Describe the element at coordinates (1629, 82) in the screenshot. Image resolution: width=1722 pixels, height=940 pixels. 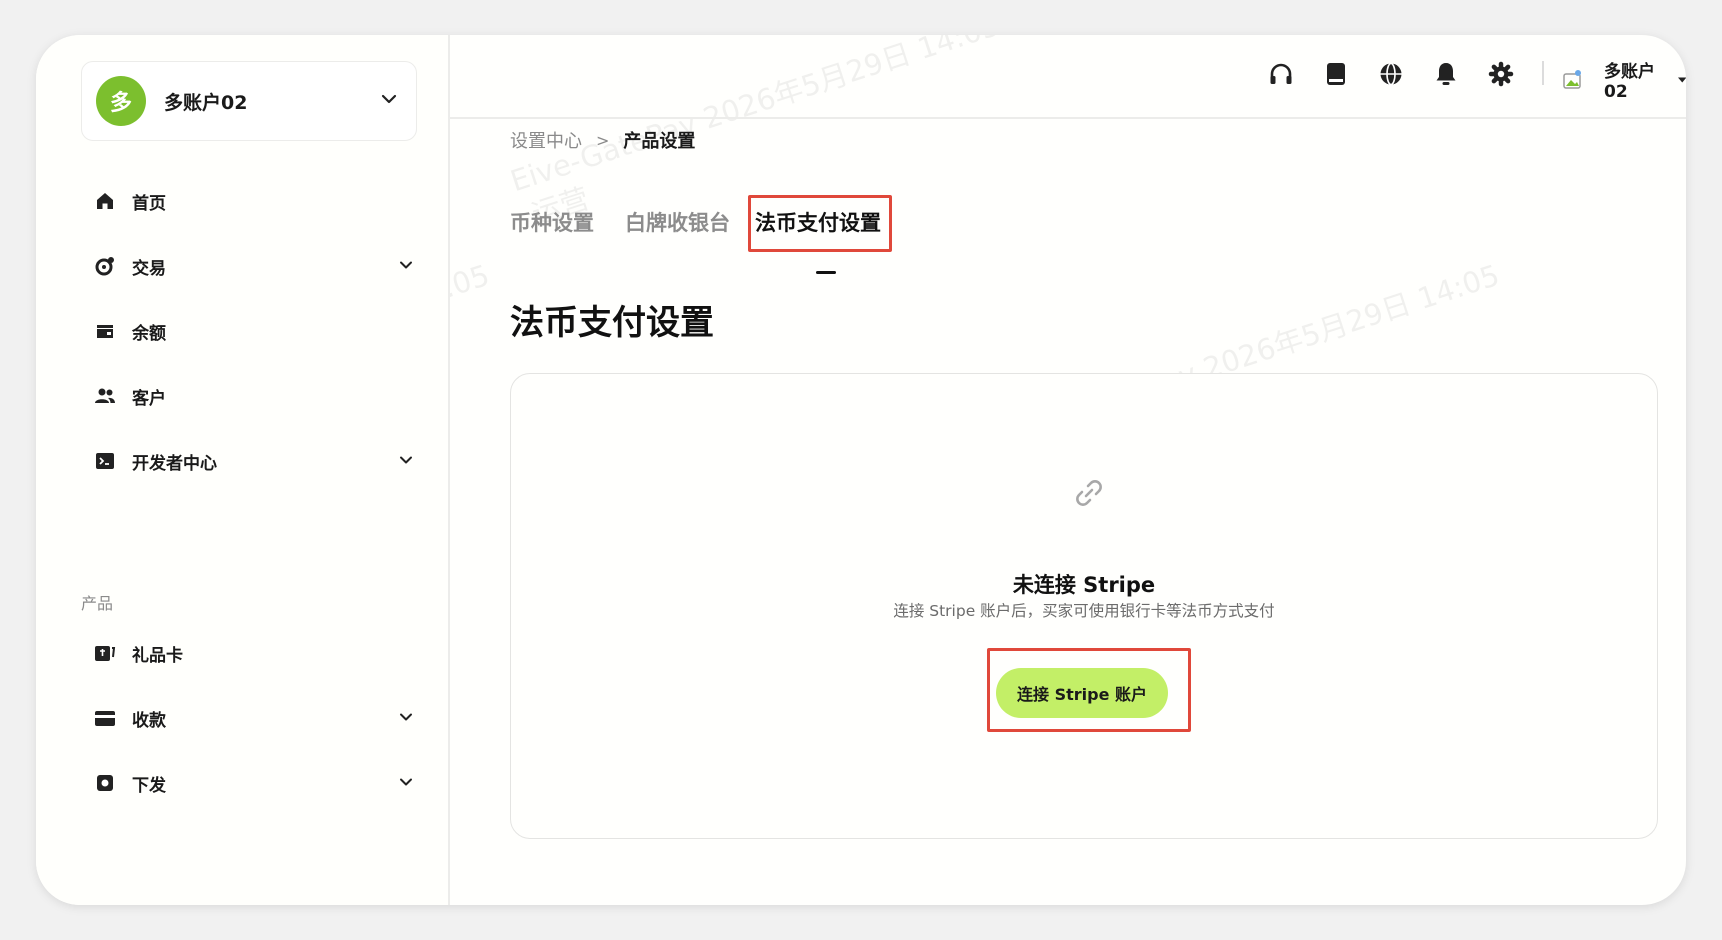
I see `user-name: 多账户02` at that location.